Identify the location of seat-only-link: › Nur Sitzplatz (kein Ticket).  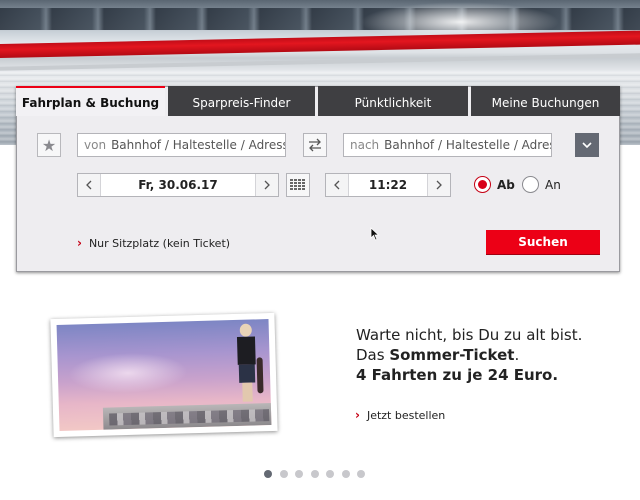
(153, 243).